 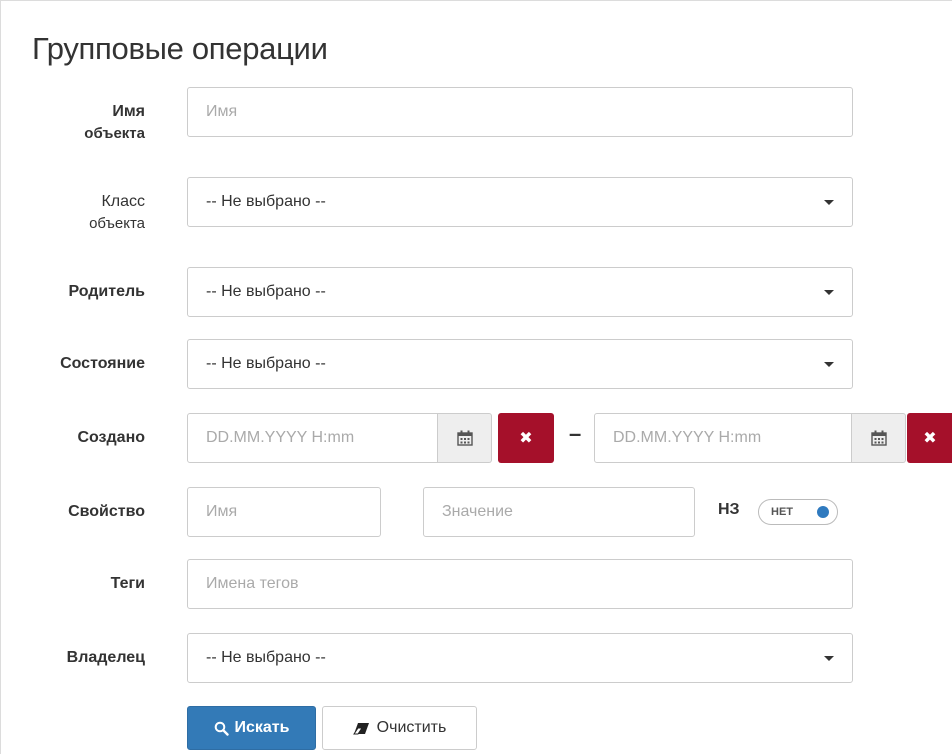 I want to click on object-class-label-line2: объекта, so click(x=117, y=223).